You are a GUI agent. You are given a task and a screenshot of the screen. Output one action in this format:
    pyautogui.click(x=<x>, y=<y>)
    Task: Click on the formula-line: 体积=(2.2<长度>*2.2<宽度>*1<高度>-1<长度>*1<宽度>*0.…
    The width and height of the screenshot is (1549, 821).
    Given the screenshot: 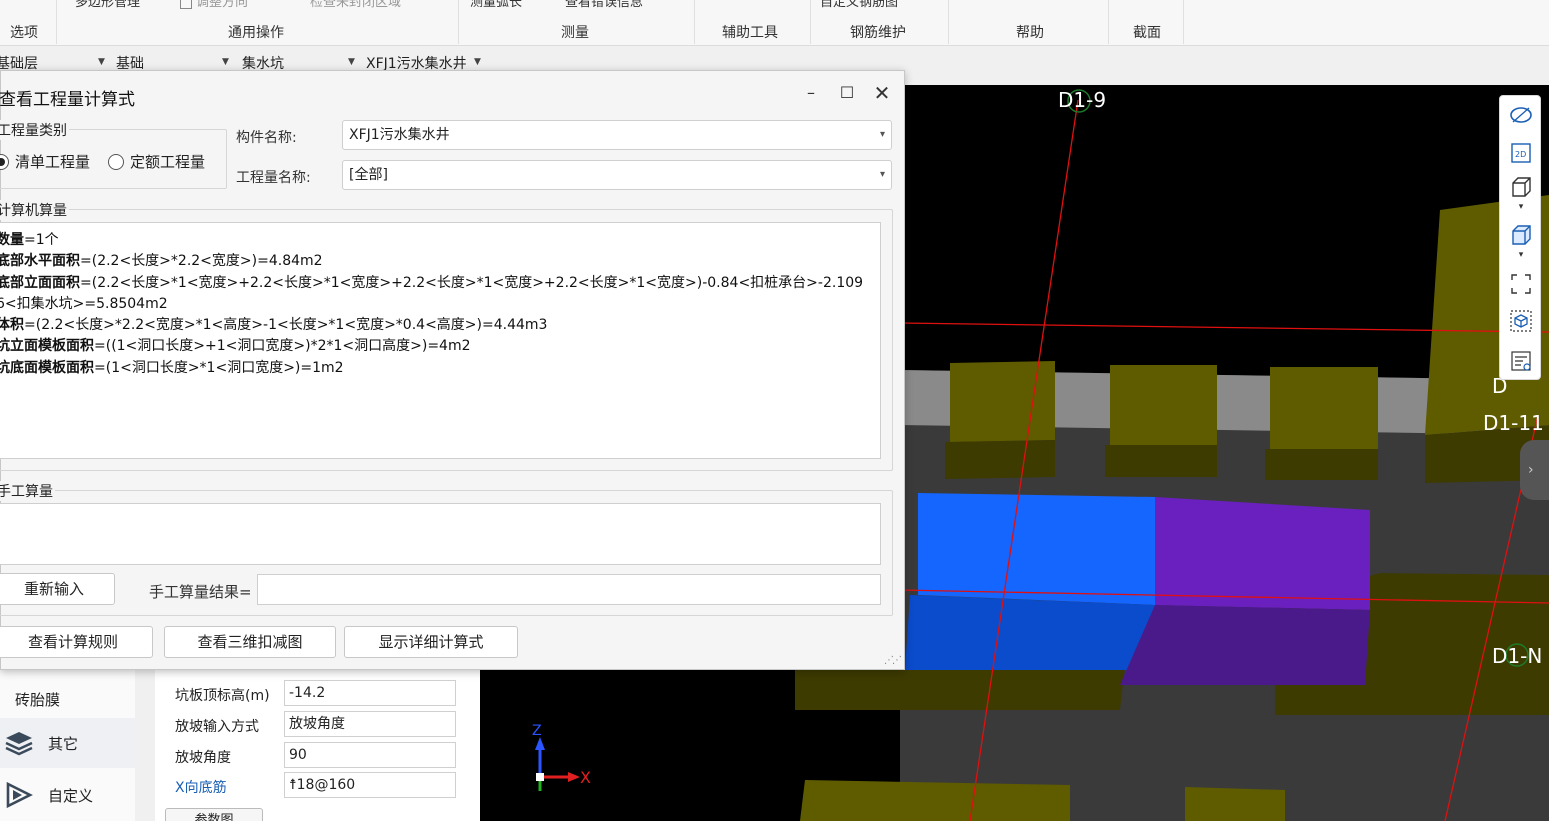 What is the action you would take?
    pyautogui.click(x=274, y=325)
    